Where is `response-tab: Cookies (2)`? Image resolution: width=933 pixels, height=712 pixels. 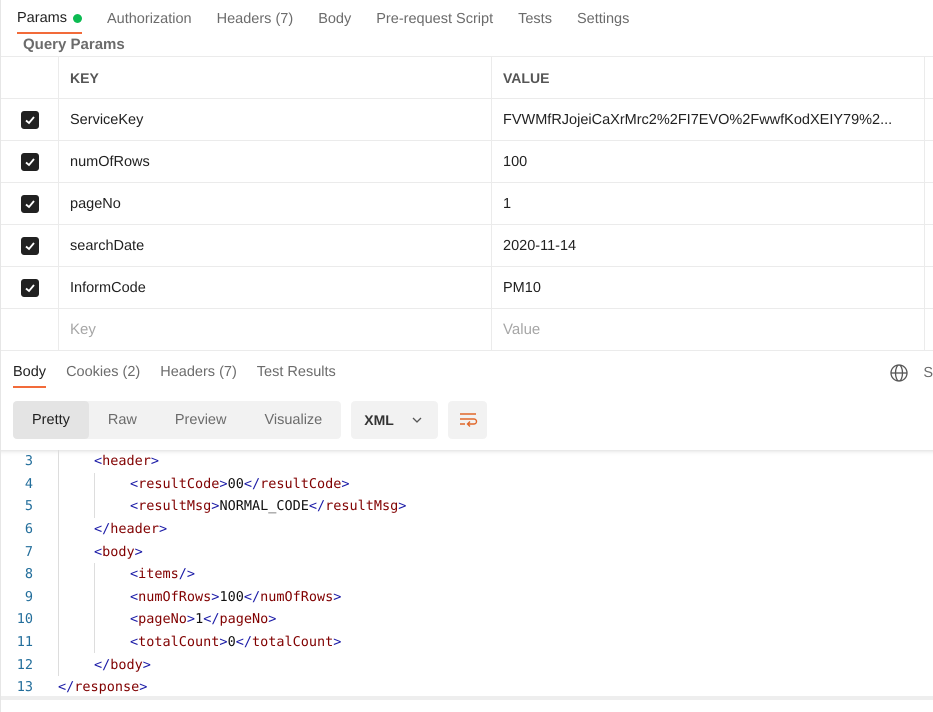
response-tab: Cookies (2) is located at coordinates (103, 376).